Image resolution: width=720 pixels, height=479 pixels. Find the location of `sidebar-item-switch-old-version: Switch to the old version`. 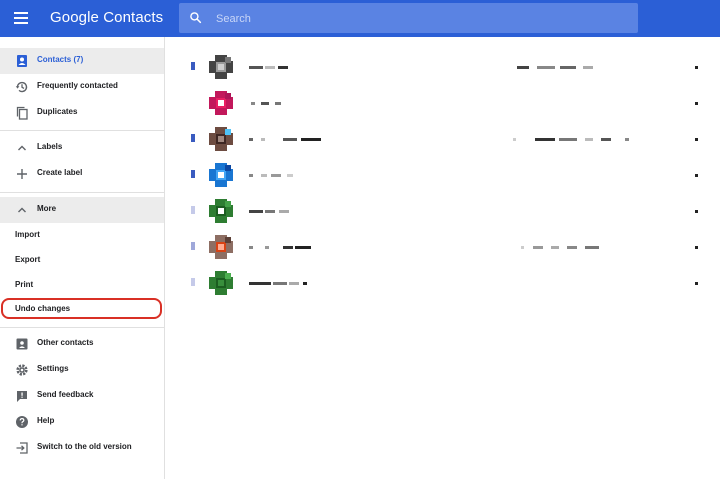

sidebar-item-switch-old-version: Switch to the old version is located at coordinates (82, 448).